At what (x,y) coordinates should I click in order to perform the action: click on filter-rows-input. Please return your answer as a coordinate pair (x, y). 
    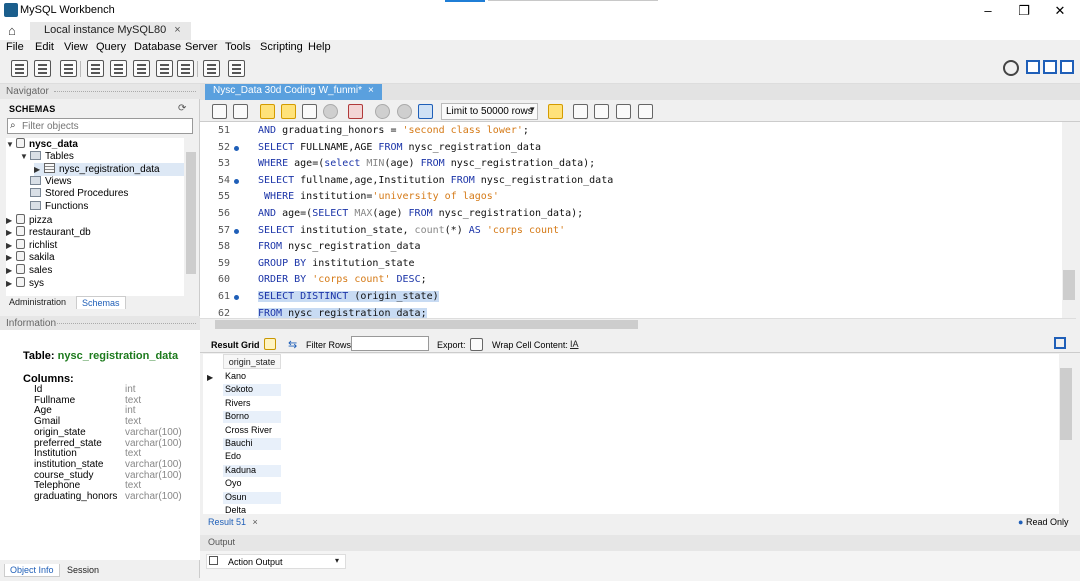
    Looking at the image, I should click on (390, 343).